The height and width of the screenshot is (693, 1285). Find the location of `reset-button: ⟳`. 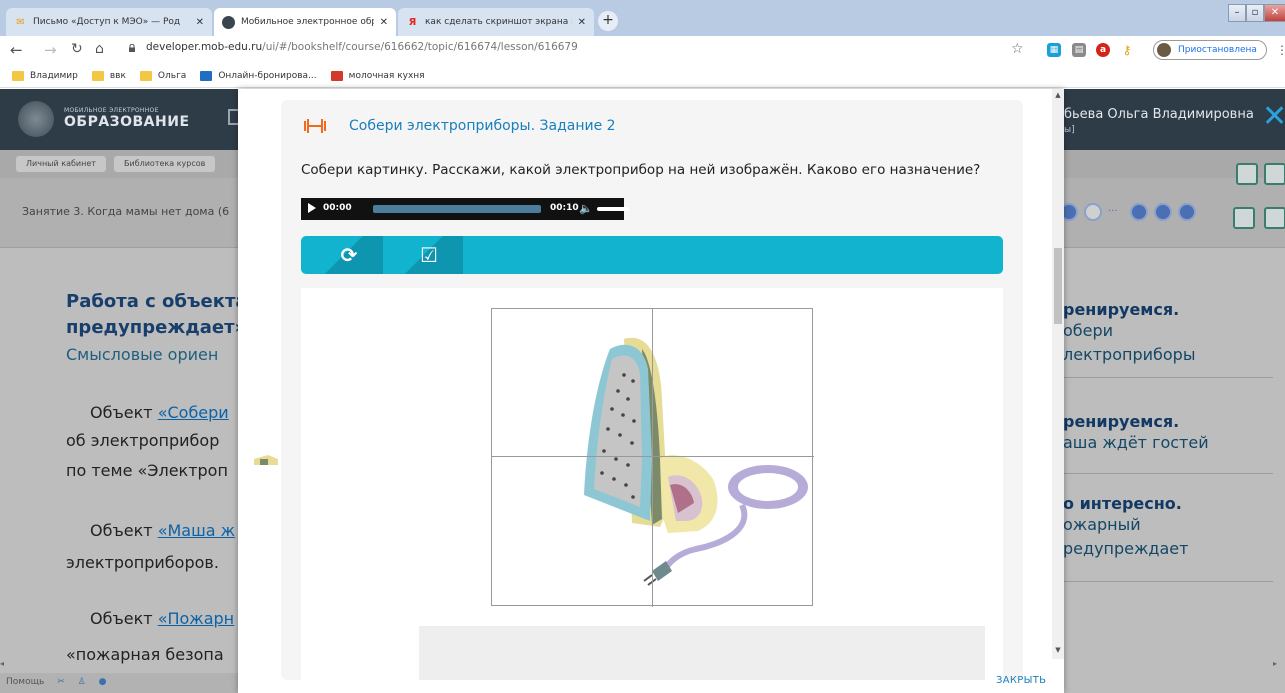

reset-button: ⟳ is located at coordinates (349, 255).